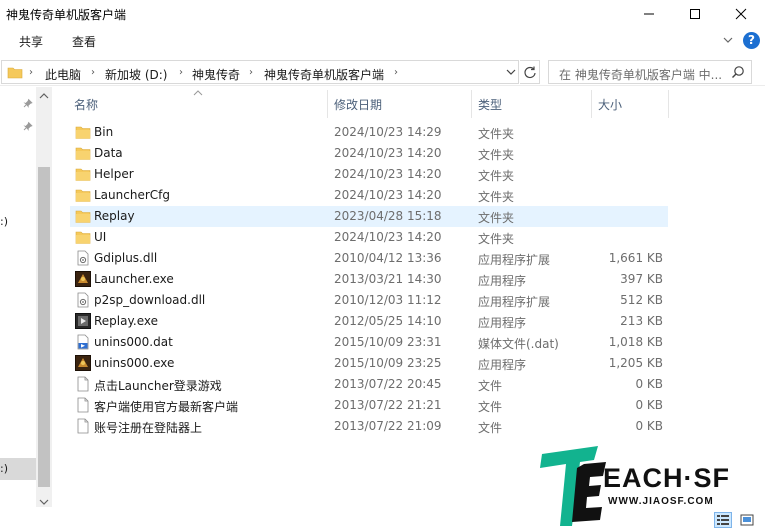 The image size is (765, 532). What do you see at coordinates (518, 344) in the screenshot?
I see `file-type: 媒体文件(.dat)` at bounding box center [518, 344].